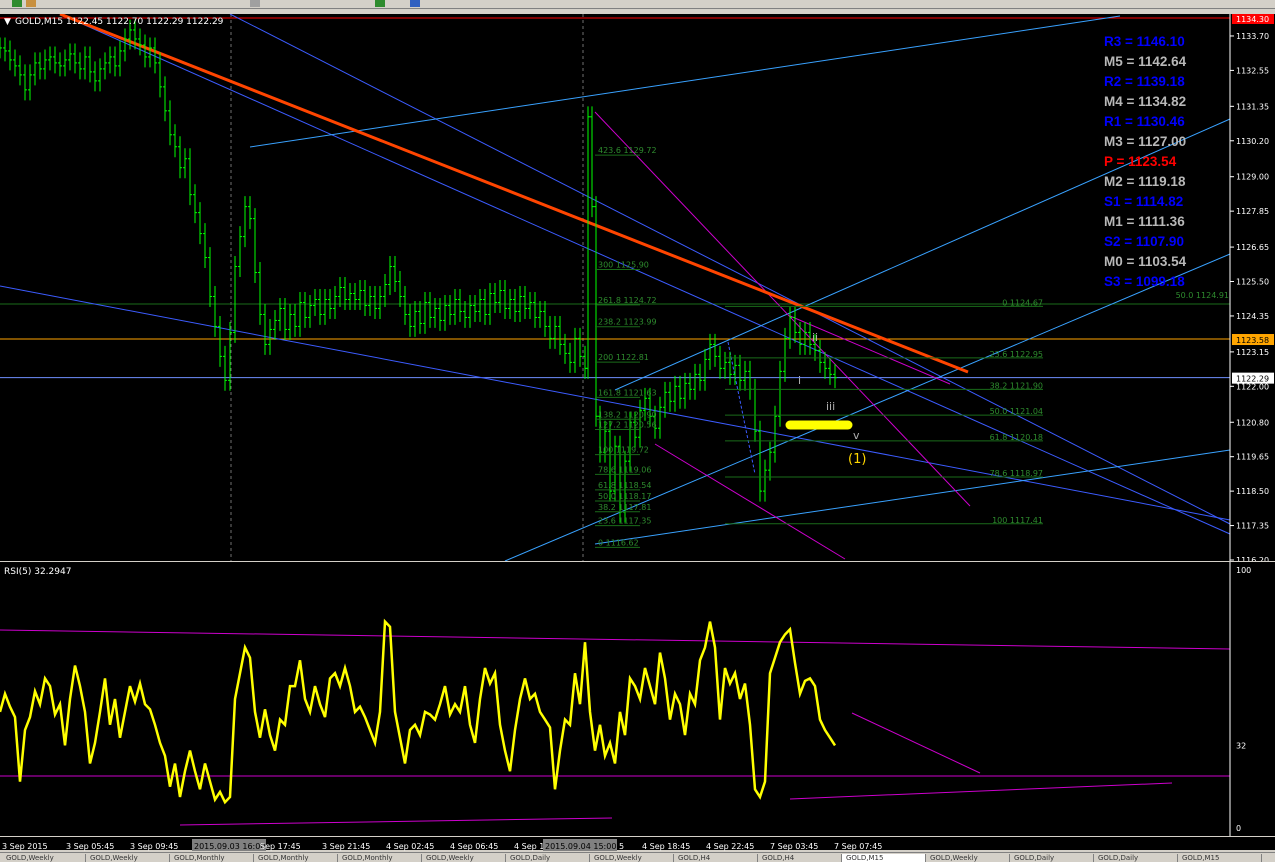 This screenshot has height=862, width=1275. I want to click on fib-level-label: 127.2 1120.56, so click(627, 424).